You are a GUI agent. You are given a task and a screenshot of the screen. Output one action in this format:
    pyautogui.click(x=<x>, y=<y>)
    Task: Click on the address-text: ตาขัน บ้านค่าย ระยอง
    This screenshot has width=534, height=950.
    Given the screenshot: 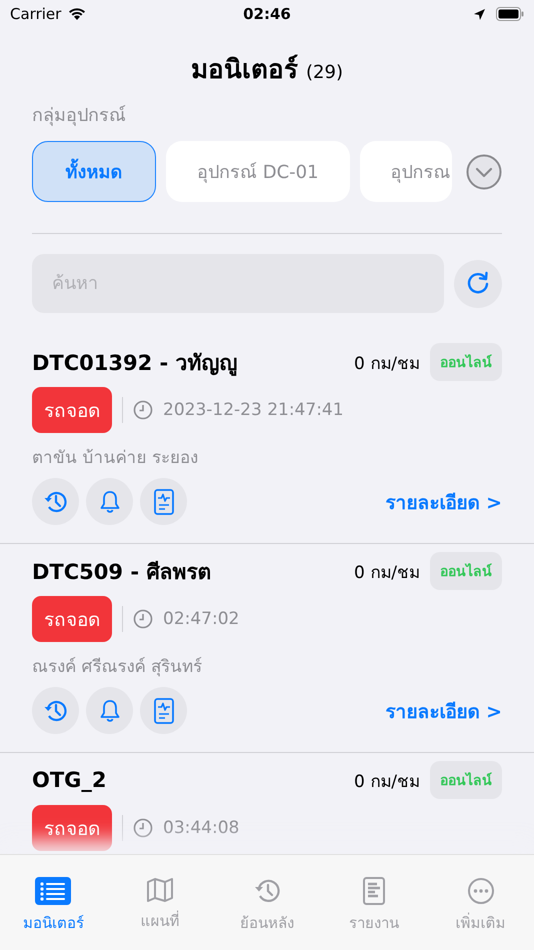 What is the action you would take?
    pyautogui.click(x=115, y=458)
    